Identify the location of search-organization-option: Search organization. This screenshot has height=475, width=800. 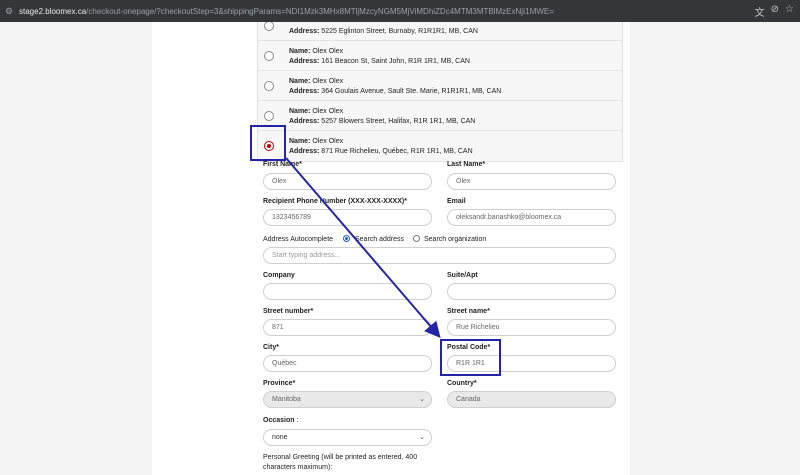
(455, 239).